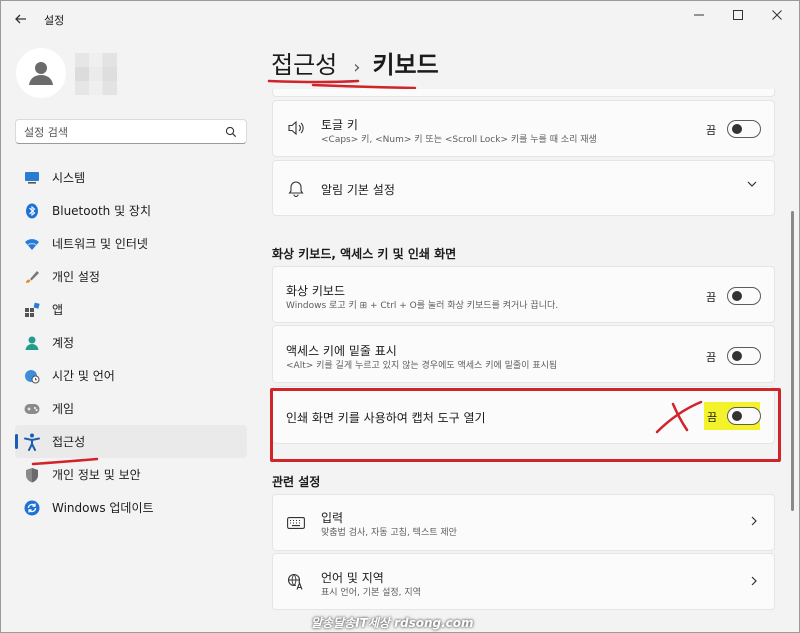 This screenshot has height=633, width=800. I want to click on sidebar-item-windows-update: Windows 업데이트, so click(131, 507).